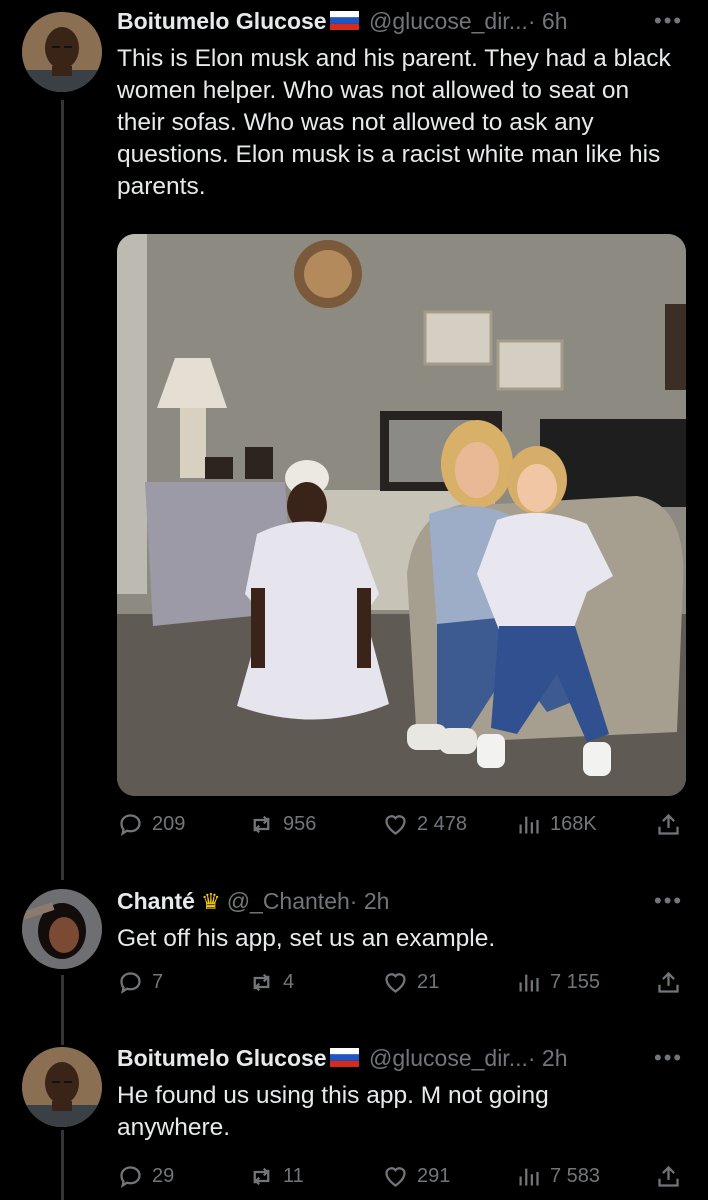  Describe the element at coordinates (548, 21) in the screenshot. I see `timestamp: · 6h` at that location.